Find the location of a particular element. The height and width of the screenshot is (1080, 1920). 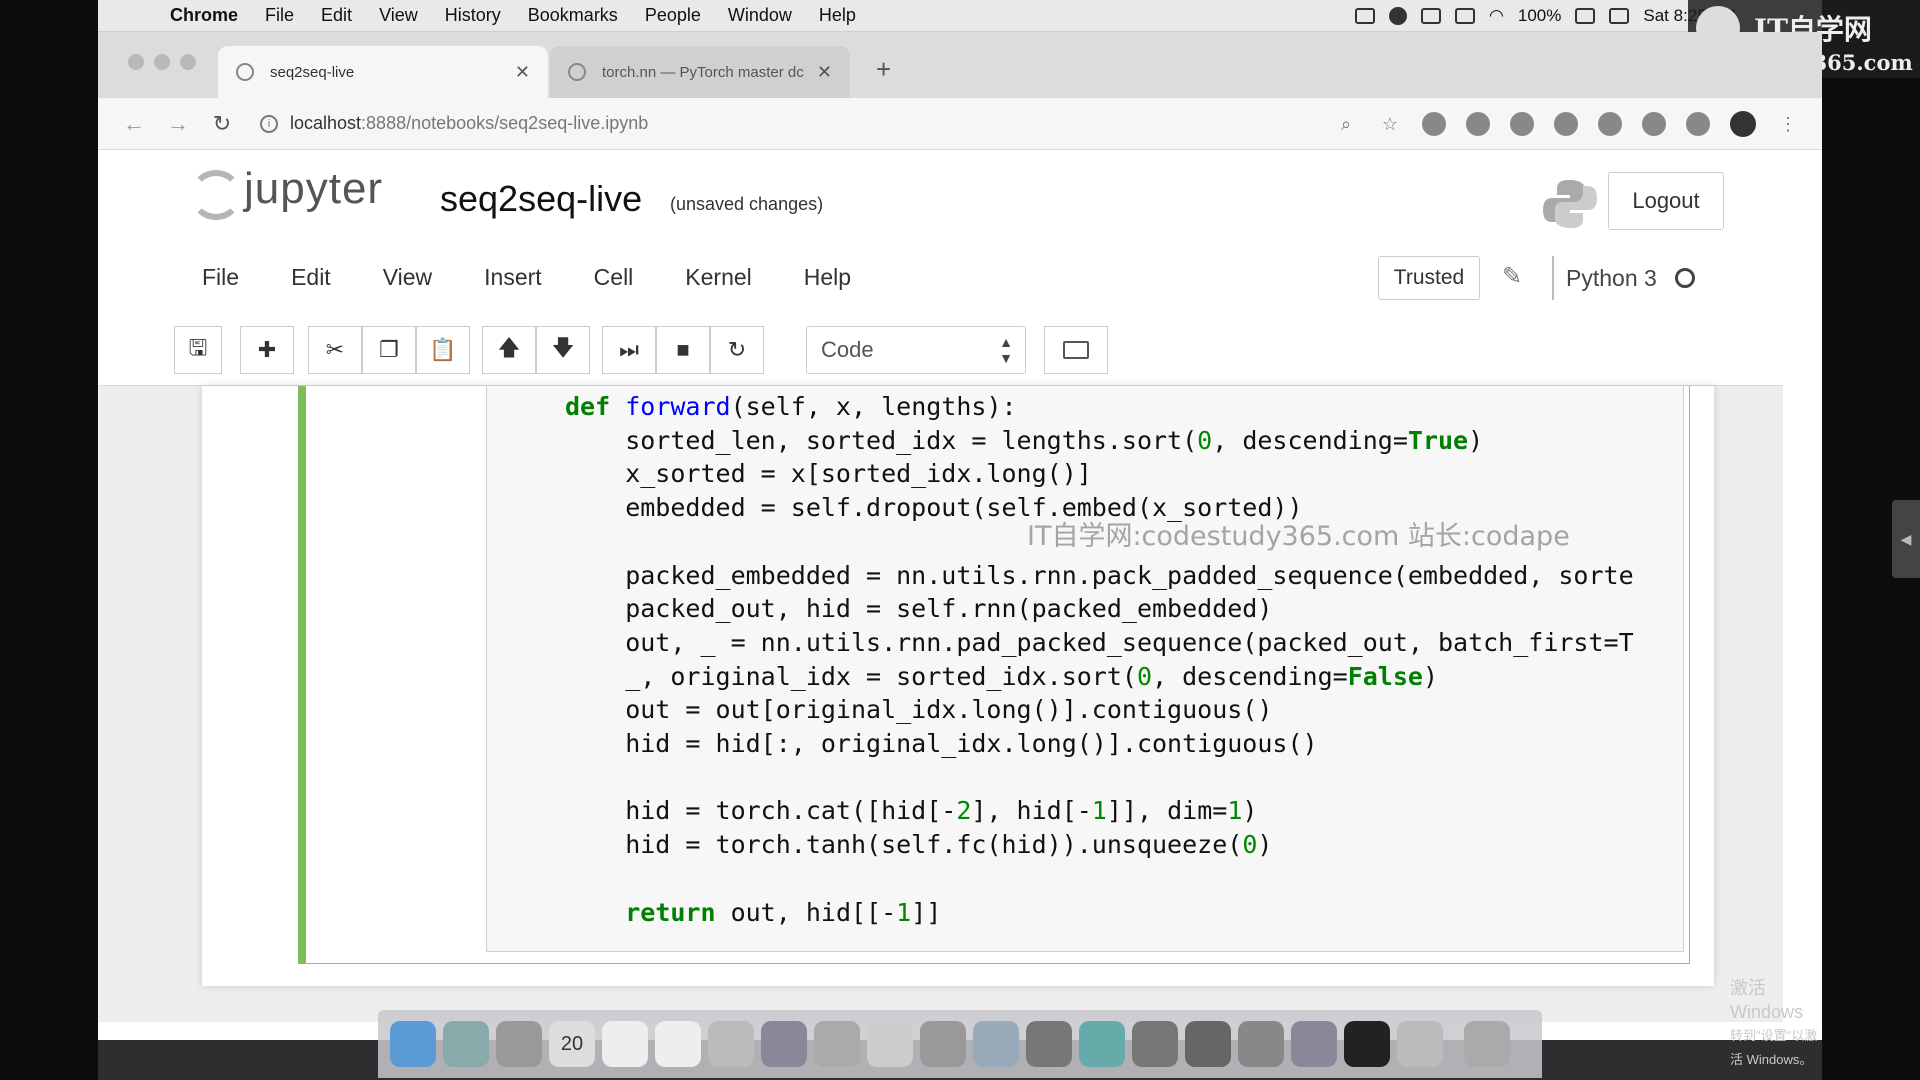

tab-torch-nn-docs: torch.nn — PyTorch master dc ✕ is located at coordinates (700, 72).